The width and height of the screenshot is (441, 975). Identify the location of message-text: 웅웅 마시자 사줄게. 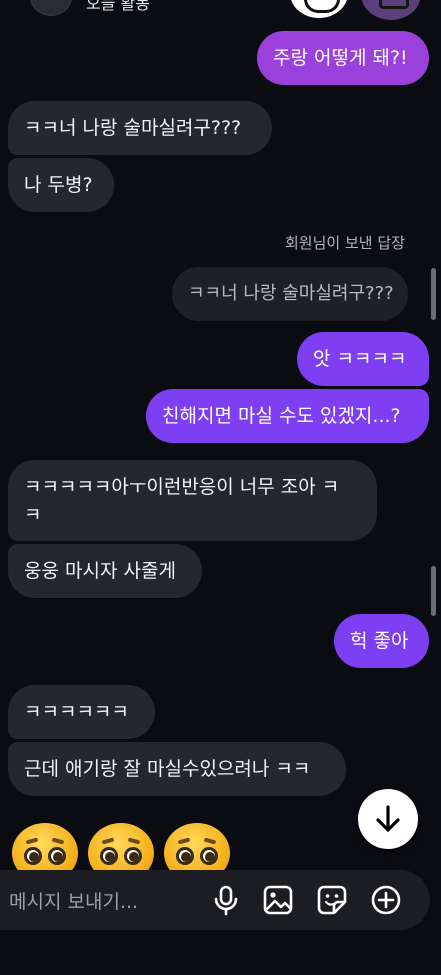
(100, 571).